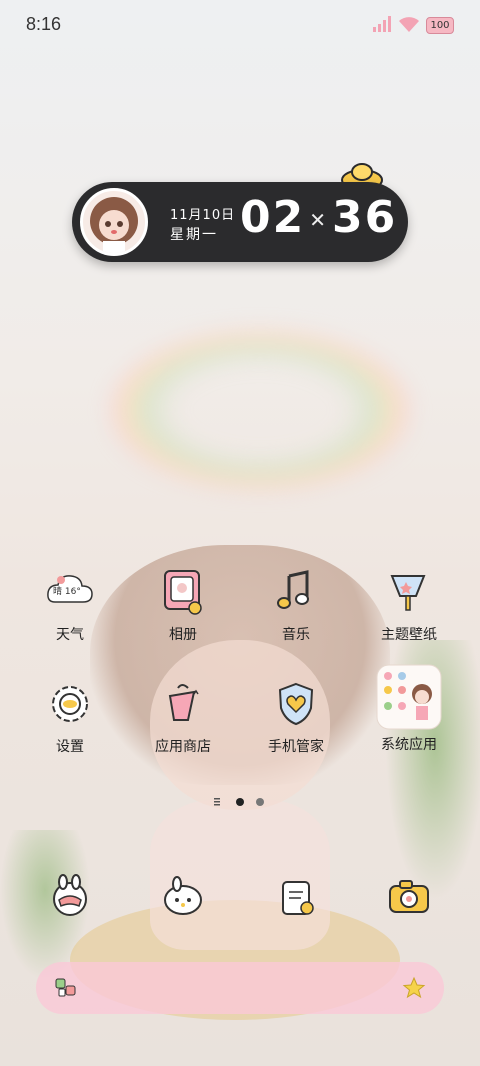 The height and width of the screenshot is (1066, 480). What do you see at coordinates (183, 705) in the screenshot?
I see `shopping-bag-icon` at bounding box center [183, 705].